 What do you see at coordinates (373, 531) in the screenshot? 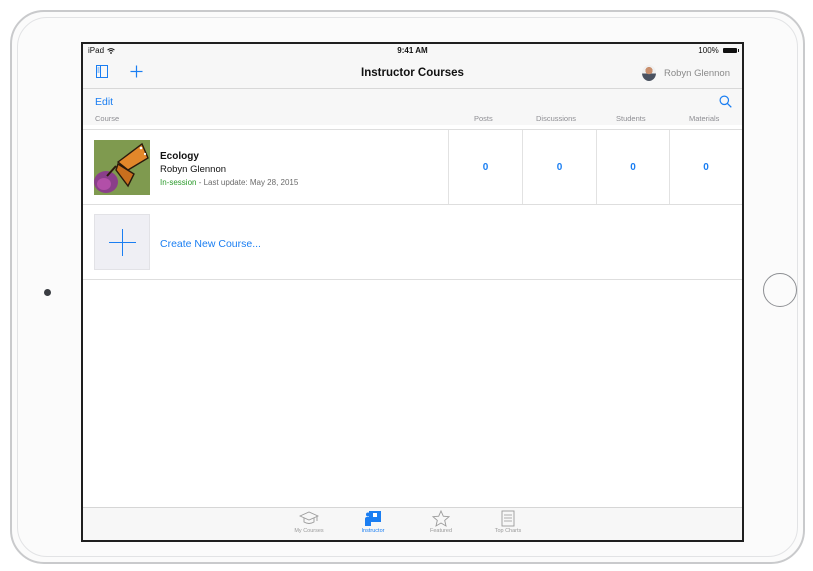
I see `tab-label: Instructor` at bounding box center [373, 531].